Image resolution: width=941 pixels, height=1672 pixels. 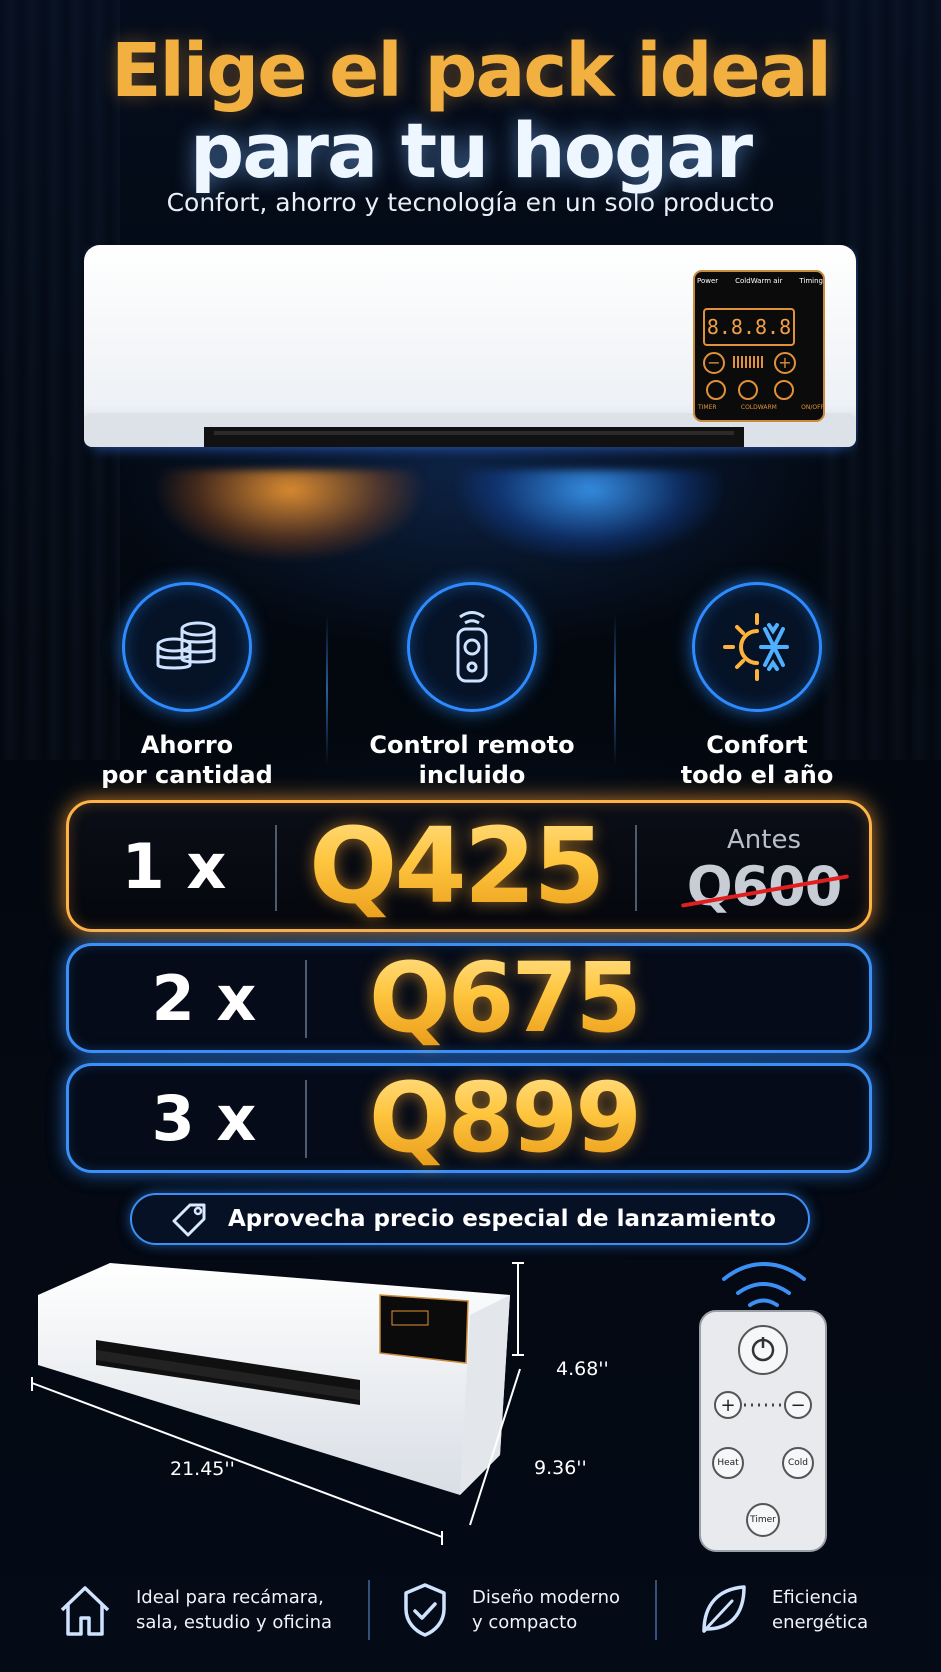 What do you see at coordinates (797, 1463) in the screenshot?
I see `remote-button-cold: Cold` at bounding box center [797, 1463].